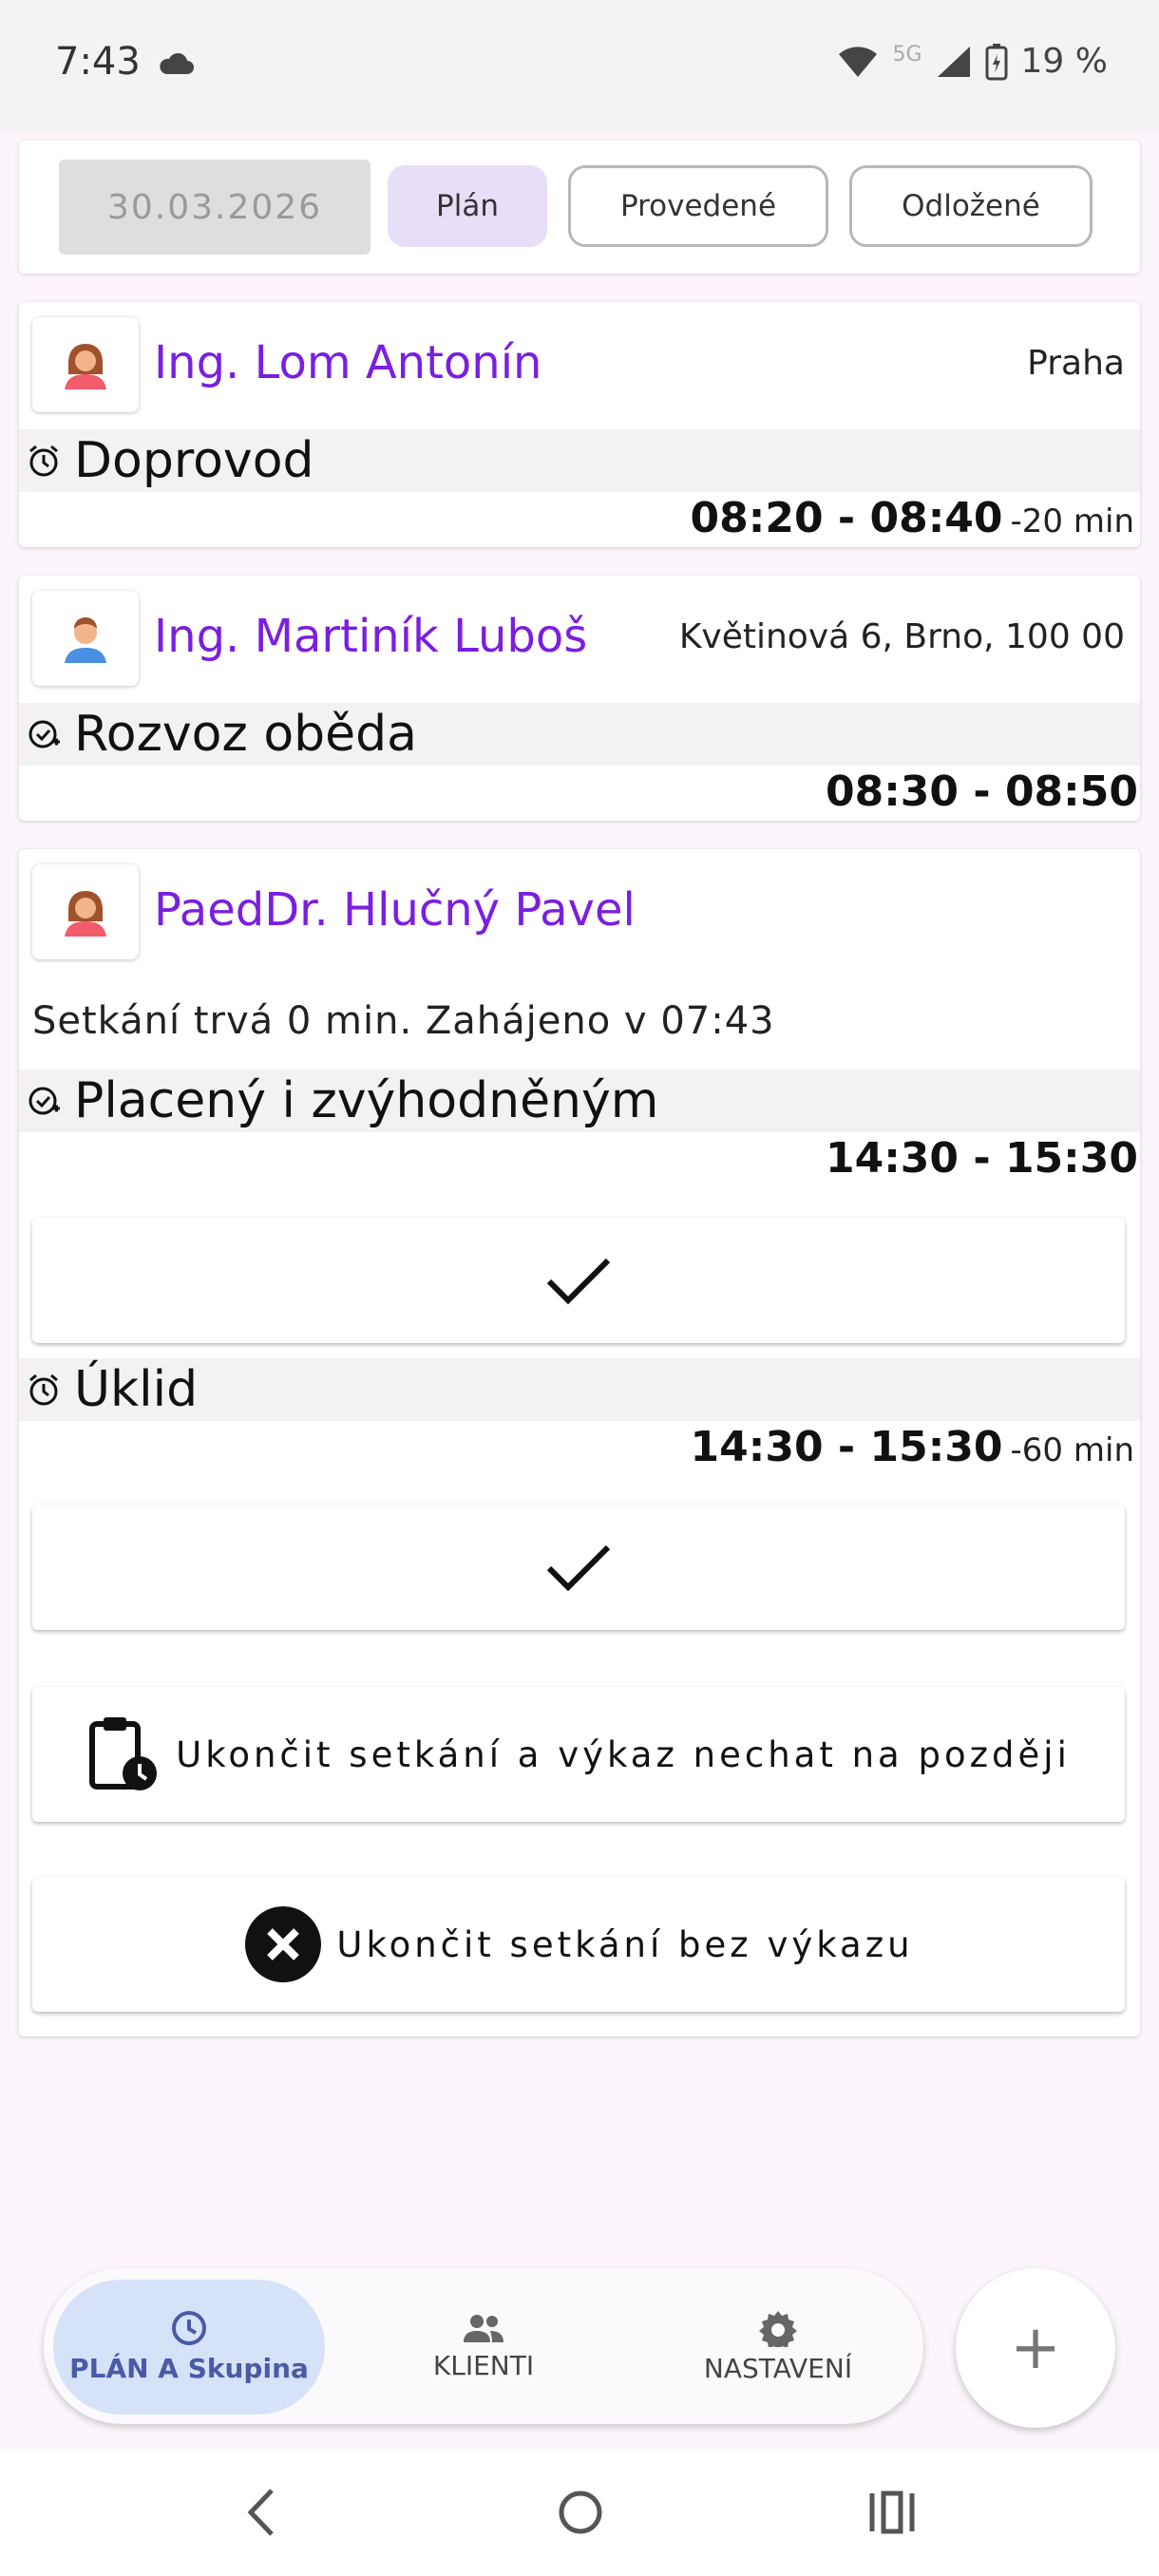 Image resolution: width=1159 pixels, height=2576 pixels. Describe the element at coordinates (901, 636) in the screenshot. I see `client-address: Květinová 6, Brno, 100 00` at that location.